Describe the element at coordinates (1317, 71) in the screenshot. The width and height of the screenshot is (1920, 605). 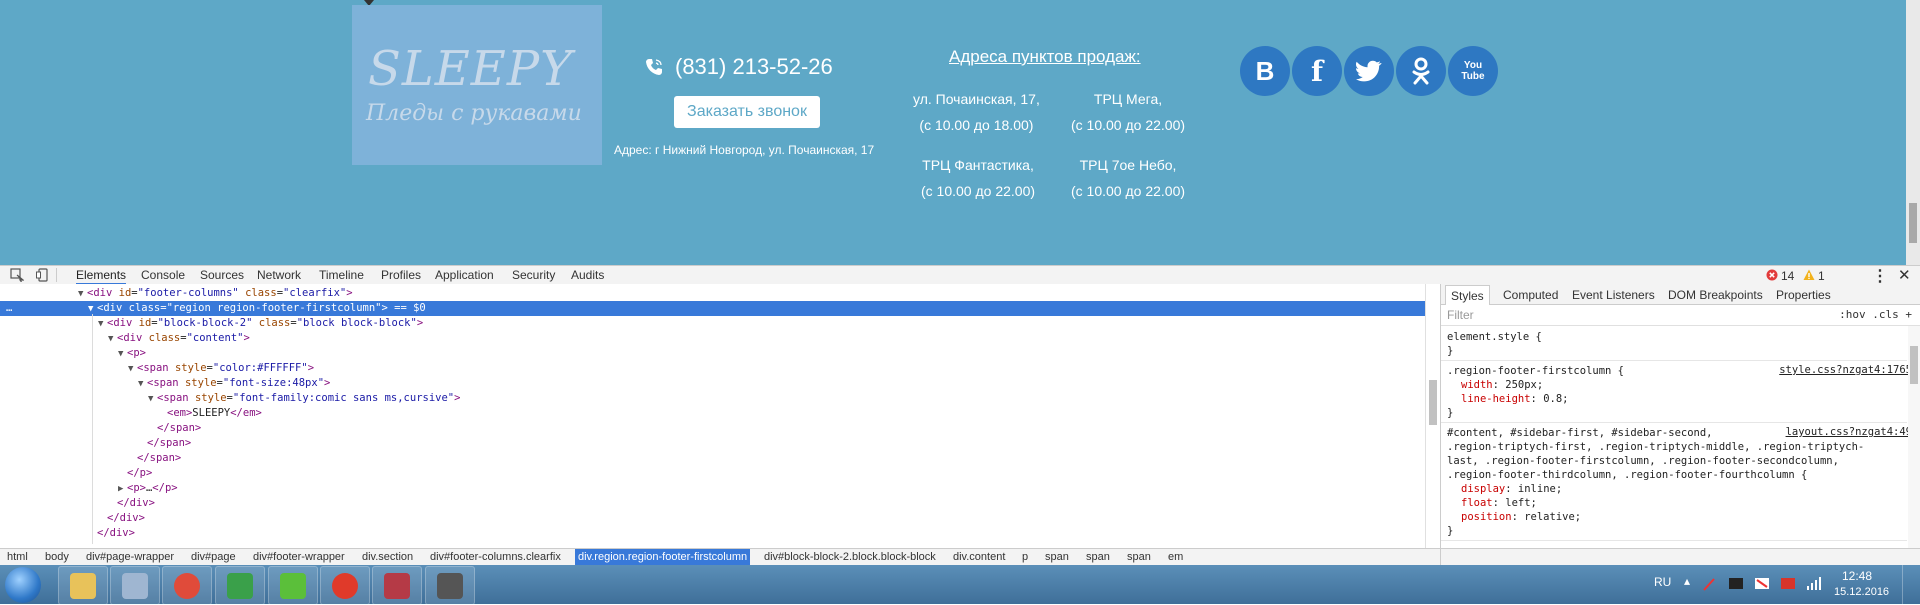
I see `facebook-icon: f` at that location.